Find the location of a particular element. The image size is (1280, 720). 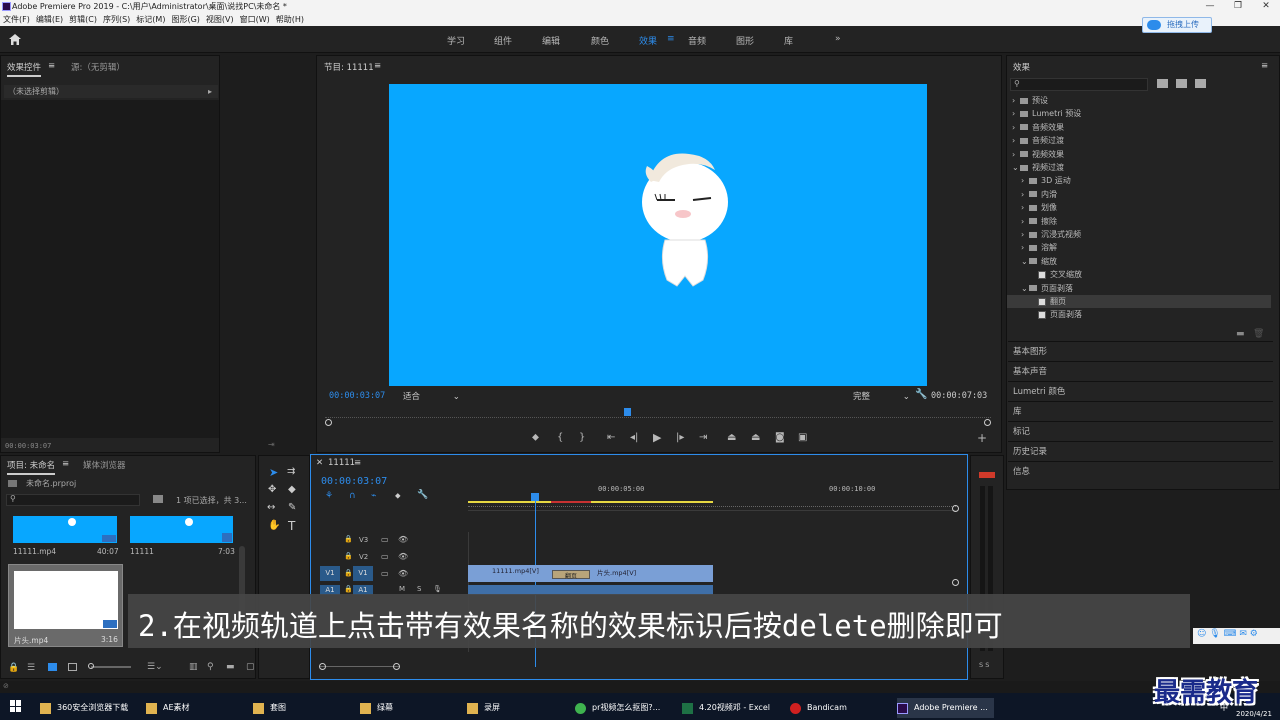

icon-view-icon is located at coordinates (52, 667).